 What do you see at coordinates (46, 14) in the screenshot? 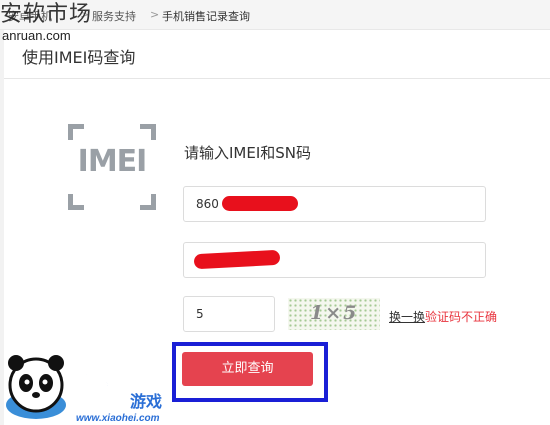
I see `watermark-brand: 安软市场` at bounding box center [46, 14].